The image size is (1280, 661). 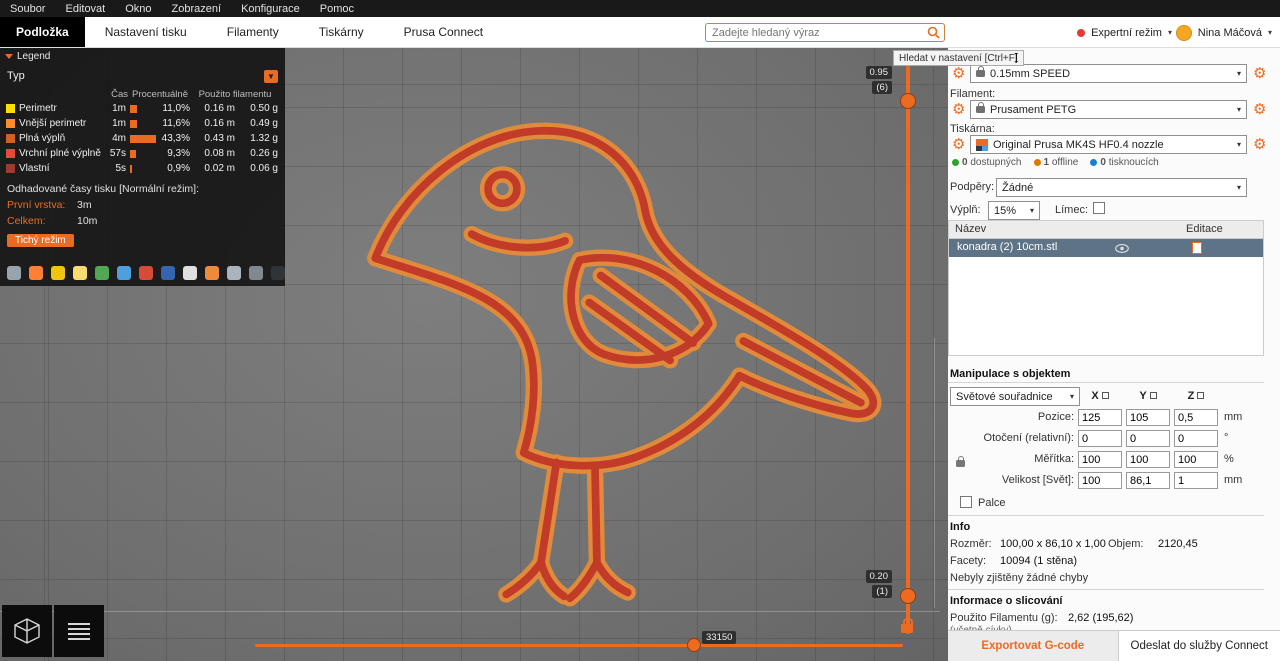 I want to click on editor-view-button, so click(x=27, y=631).